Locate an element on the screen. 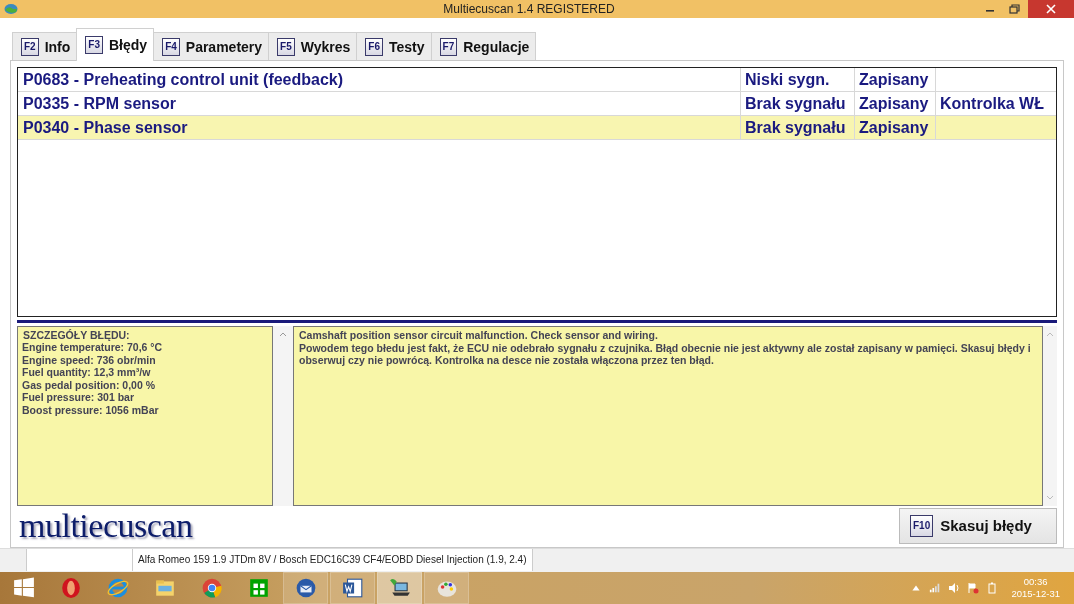 The image size is (1074, 604). table-cell: P0335 - RPM sensor is located at coordinates (379, 103).